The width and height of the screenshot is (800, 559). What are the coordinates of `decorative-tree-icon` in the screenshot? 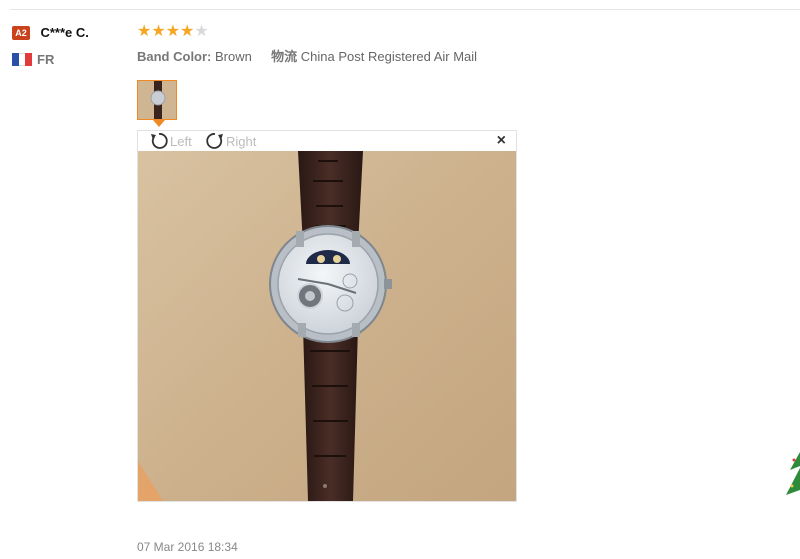 It's located at (790, 500).